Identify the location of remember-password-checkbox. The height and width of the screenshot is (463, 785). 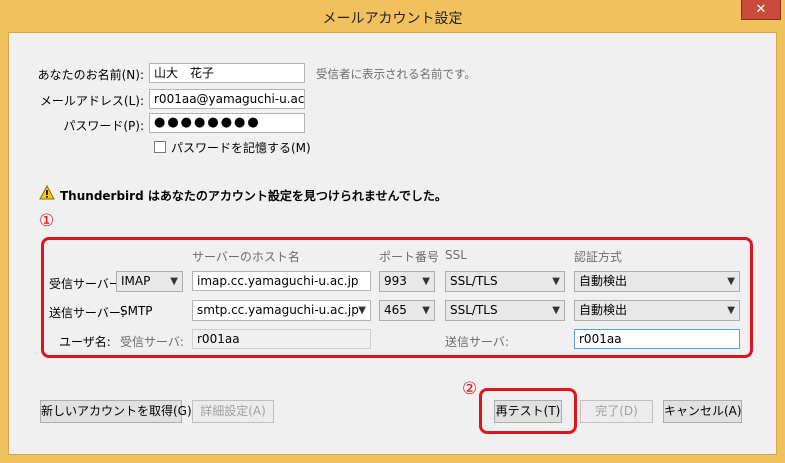
(160, 147).